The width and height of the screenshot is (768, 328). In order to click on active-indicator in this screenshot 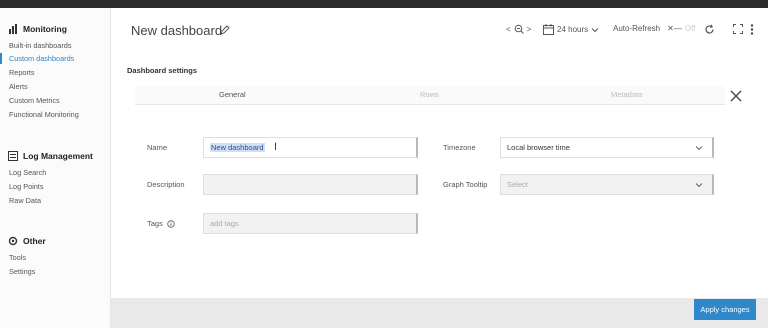, I will do `click(1, 58)`.